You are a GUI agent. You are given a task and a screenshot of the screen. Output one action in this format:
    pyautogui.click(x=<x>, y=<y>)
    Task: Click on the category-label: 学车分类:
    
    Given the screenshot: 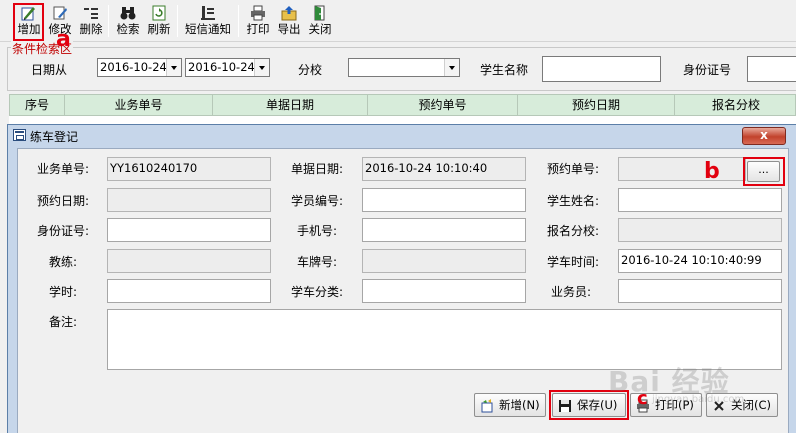 What is the action you would take?
    pyautogui.click(x=317, y=292)
    